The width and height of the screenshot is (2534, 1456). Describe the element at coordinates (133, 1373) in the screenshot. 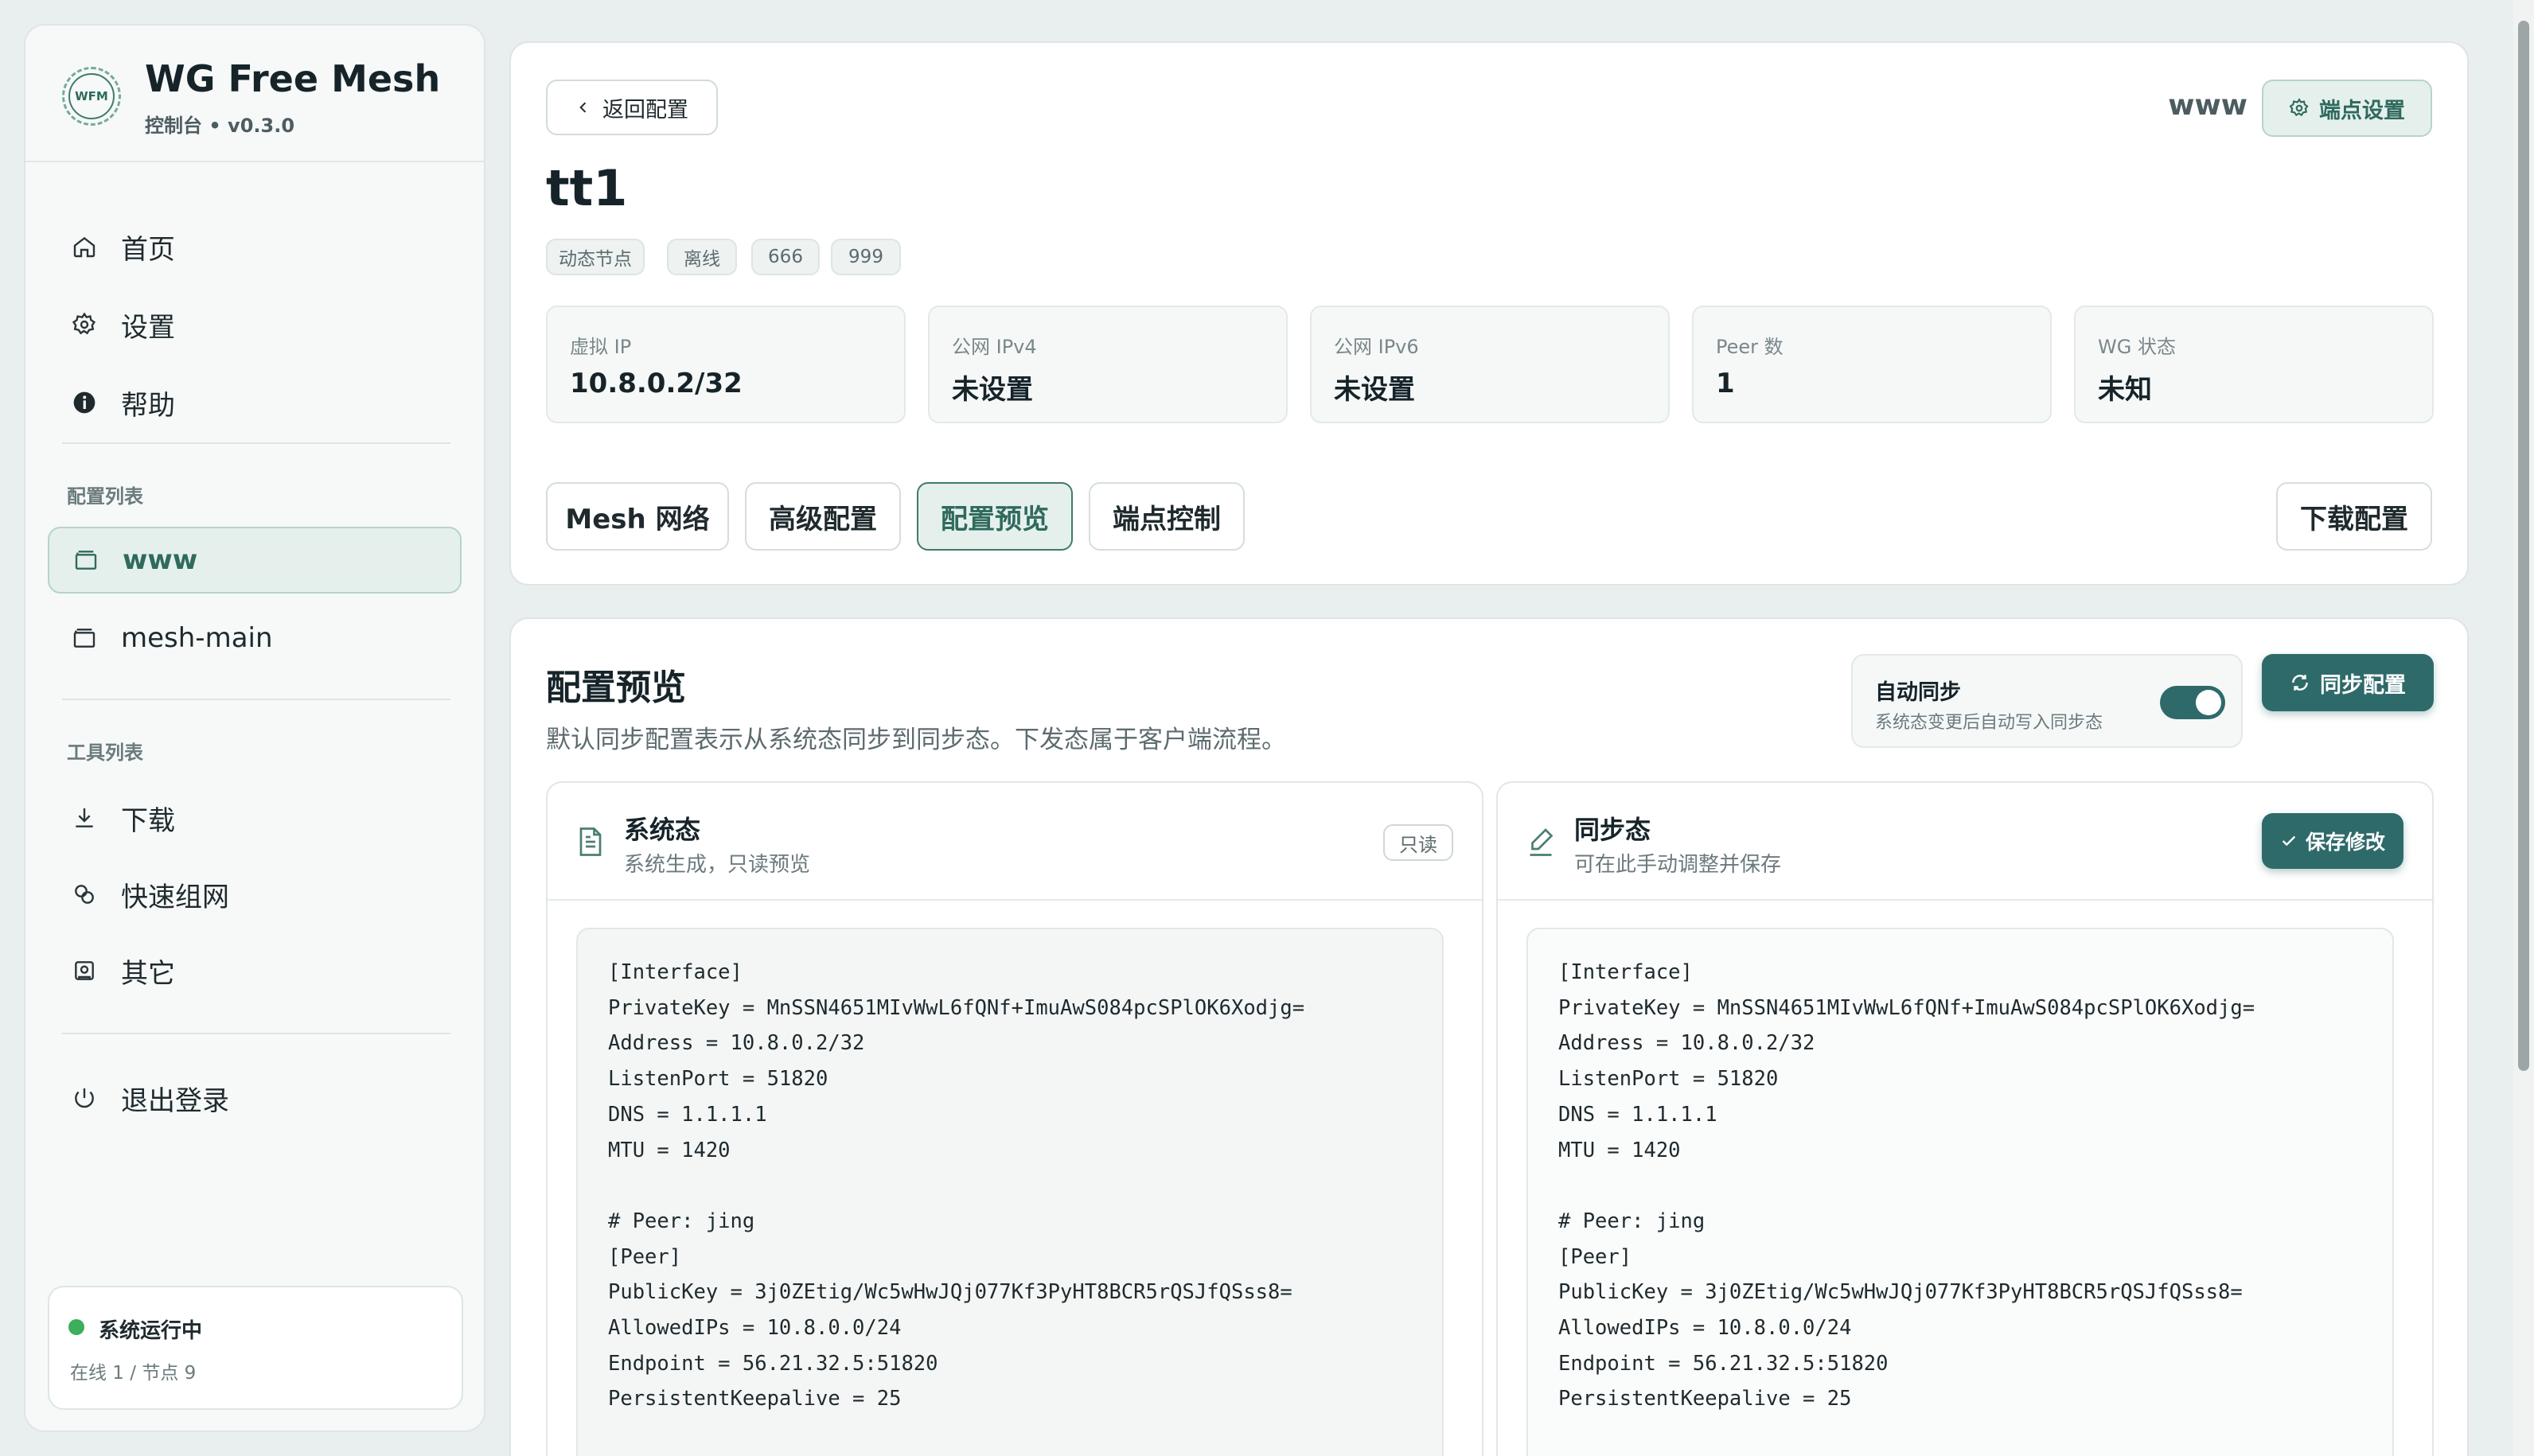

I see `status-detail: 在线 1 / 节点 9` at that location.